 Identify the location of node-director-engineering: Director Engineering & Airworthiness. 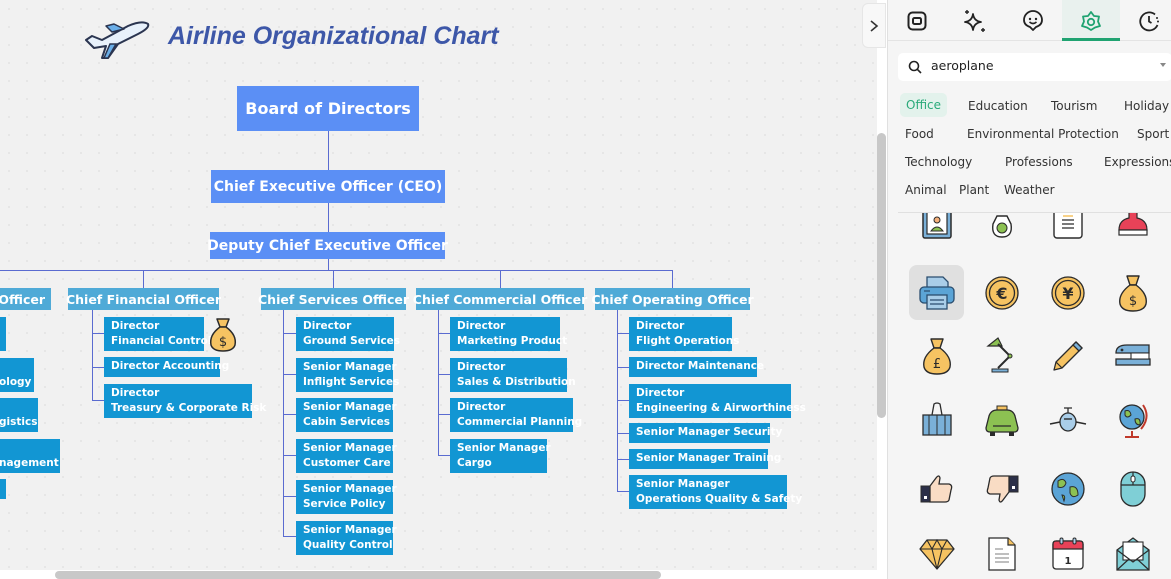
(717, 401).